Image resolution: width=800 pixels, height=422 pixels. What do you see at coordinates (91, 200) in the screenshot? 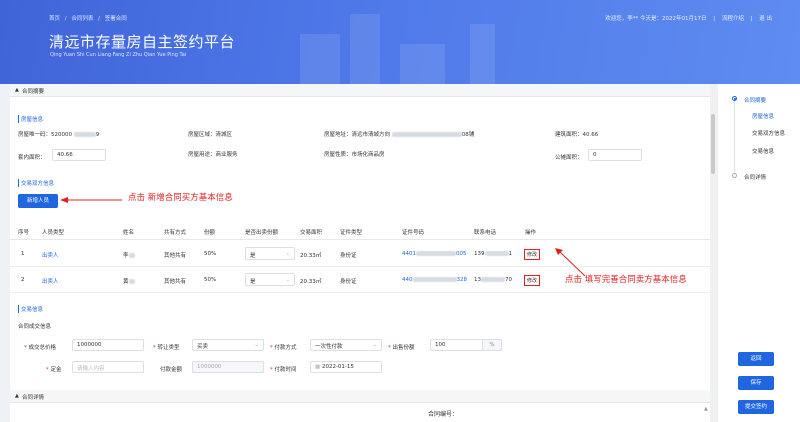
I see `arrow-annotation` at bounding box center [91, 200].